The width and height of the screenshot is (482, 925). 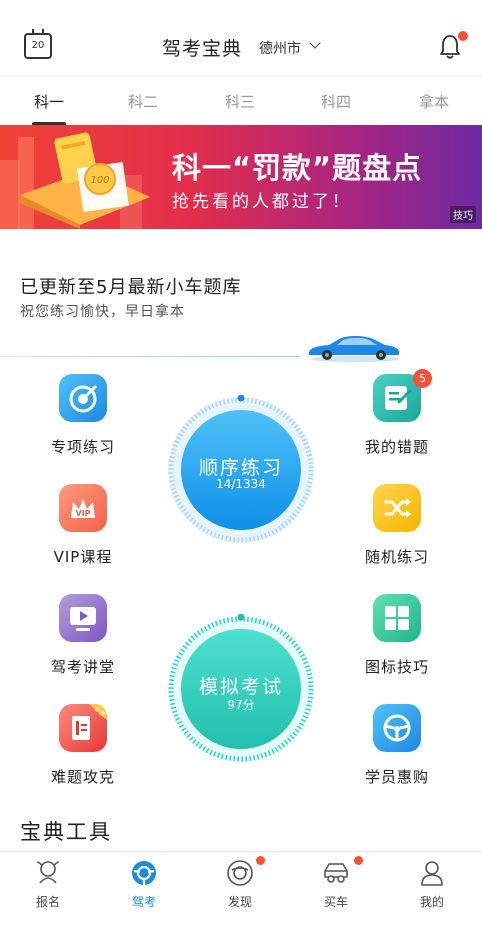 I want to click on banner-illustration: 100, so click(x=75, y=180).